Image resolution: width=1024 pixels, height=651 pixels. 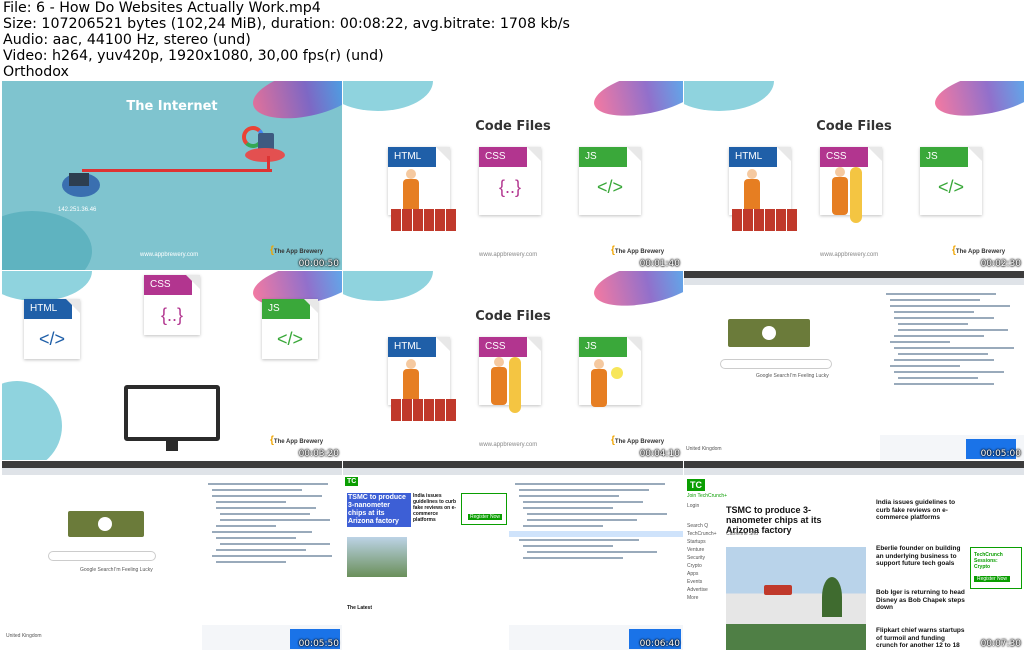 What do you see at coordinates (265, 155) in the screenshot?
I see `server-base-icon` at bounding box center [265, 155].